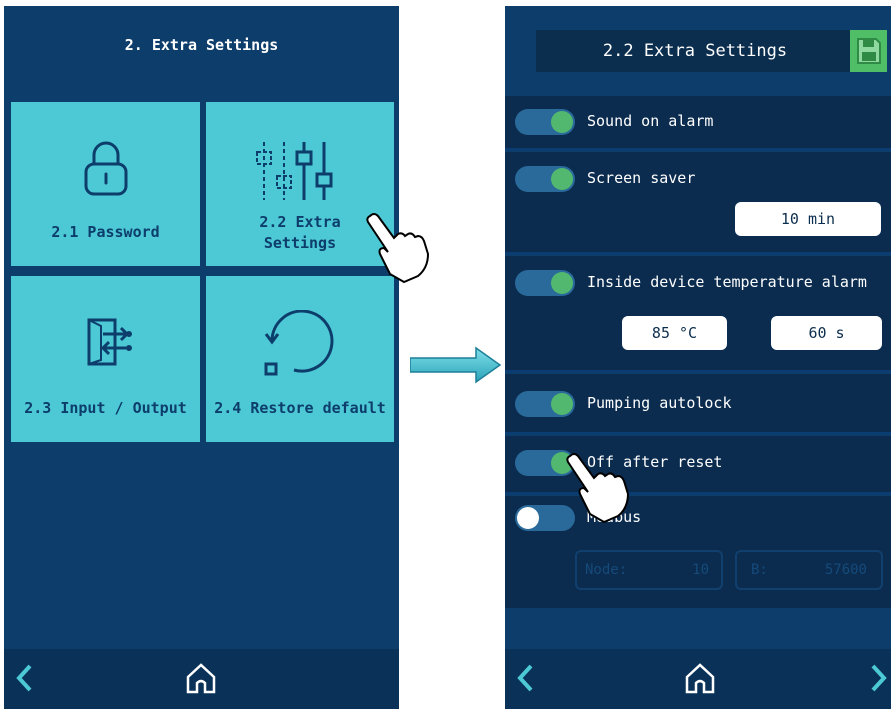  I want to click on temperature-delay-field: 60 s, so click(826, 333).